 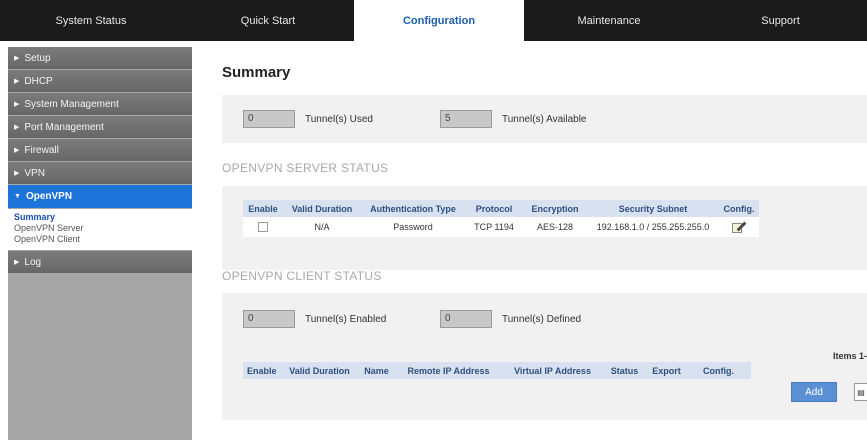 What do you see at coordinates (552, 370) in the screenshot?
I see `column-header: Virtual IP Address` at bounding box center [552, 370].